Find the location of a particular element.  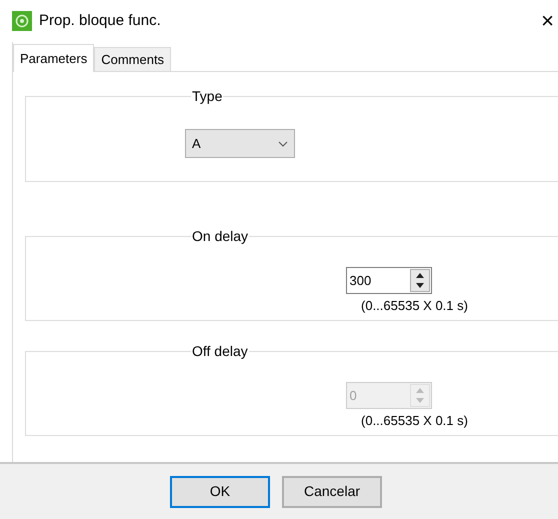

spin-buttons is located at coordinates (420, 280).